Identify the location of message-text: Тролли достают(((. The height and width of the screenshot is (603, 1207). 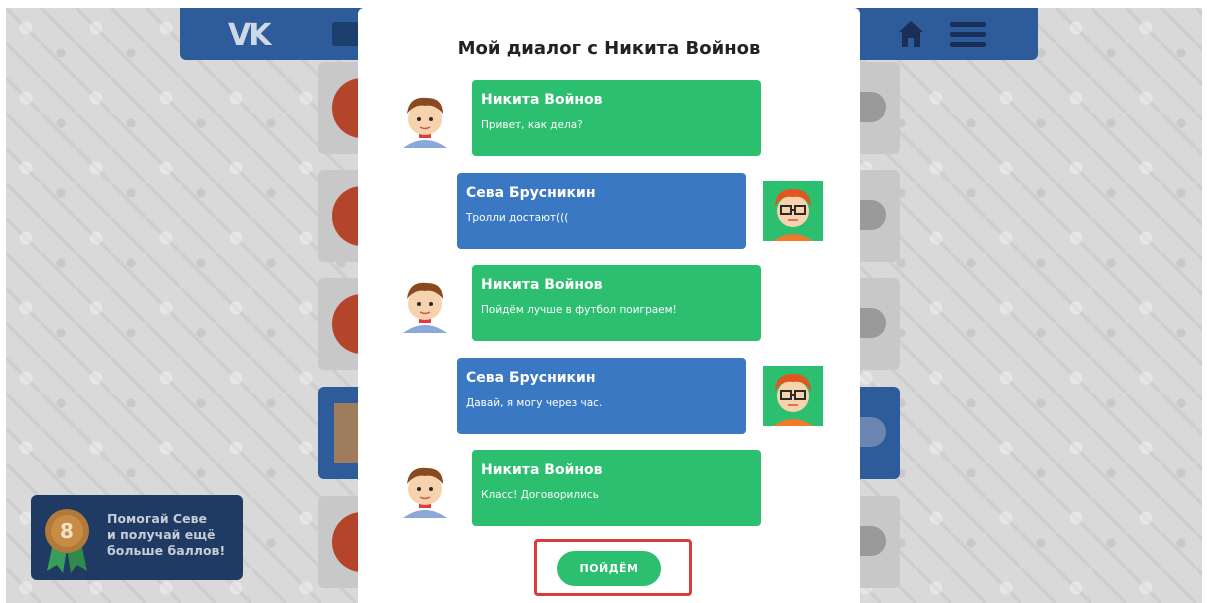
(517, 218).